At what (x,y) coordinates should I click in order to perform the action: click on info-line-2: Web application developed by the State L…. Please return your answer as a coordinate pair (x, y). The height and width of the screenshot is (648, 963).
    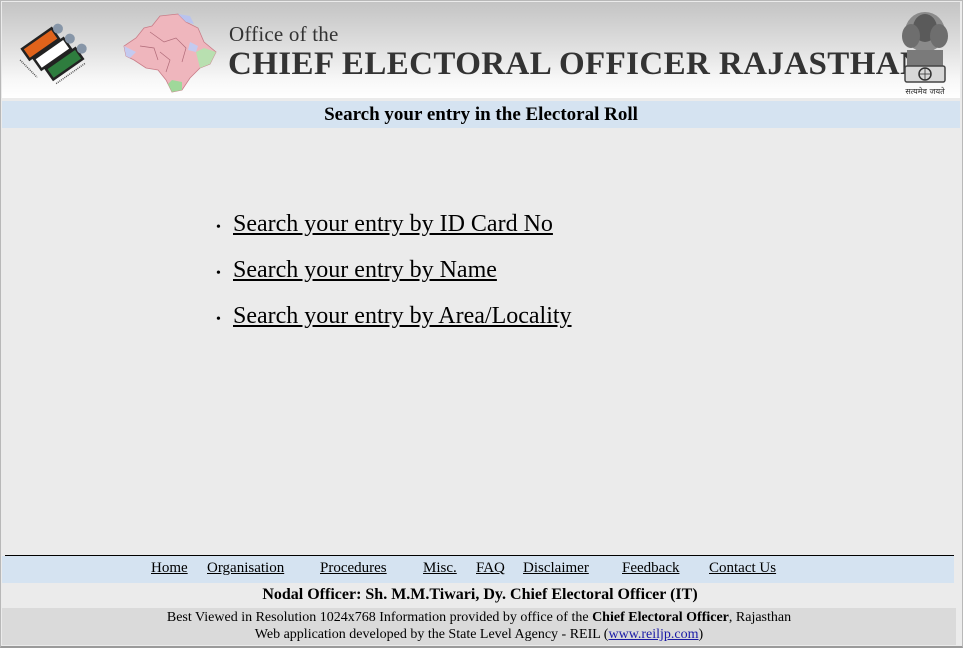
    Looking at the image, I should click on (479, 634).